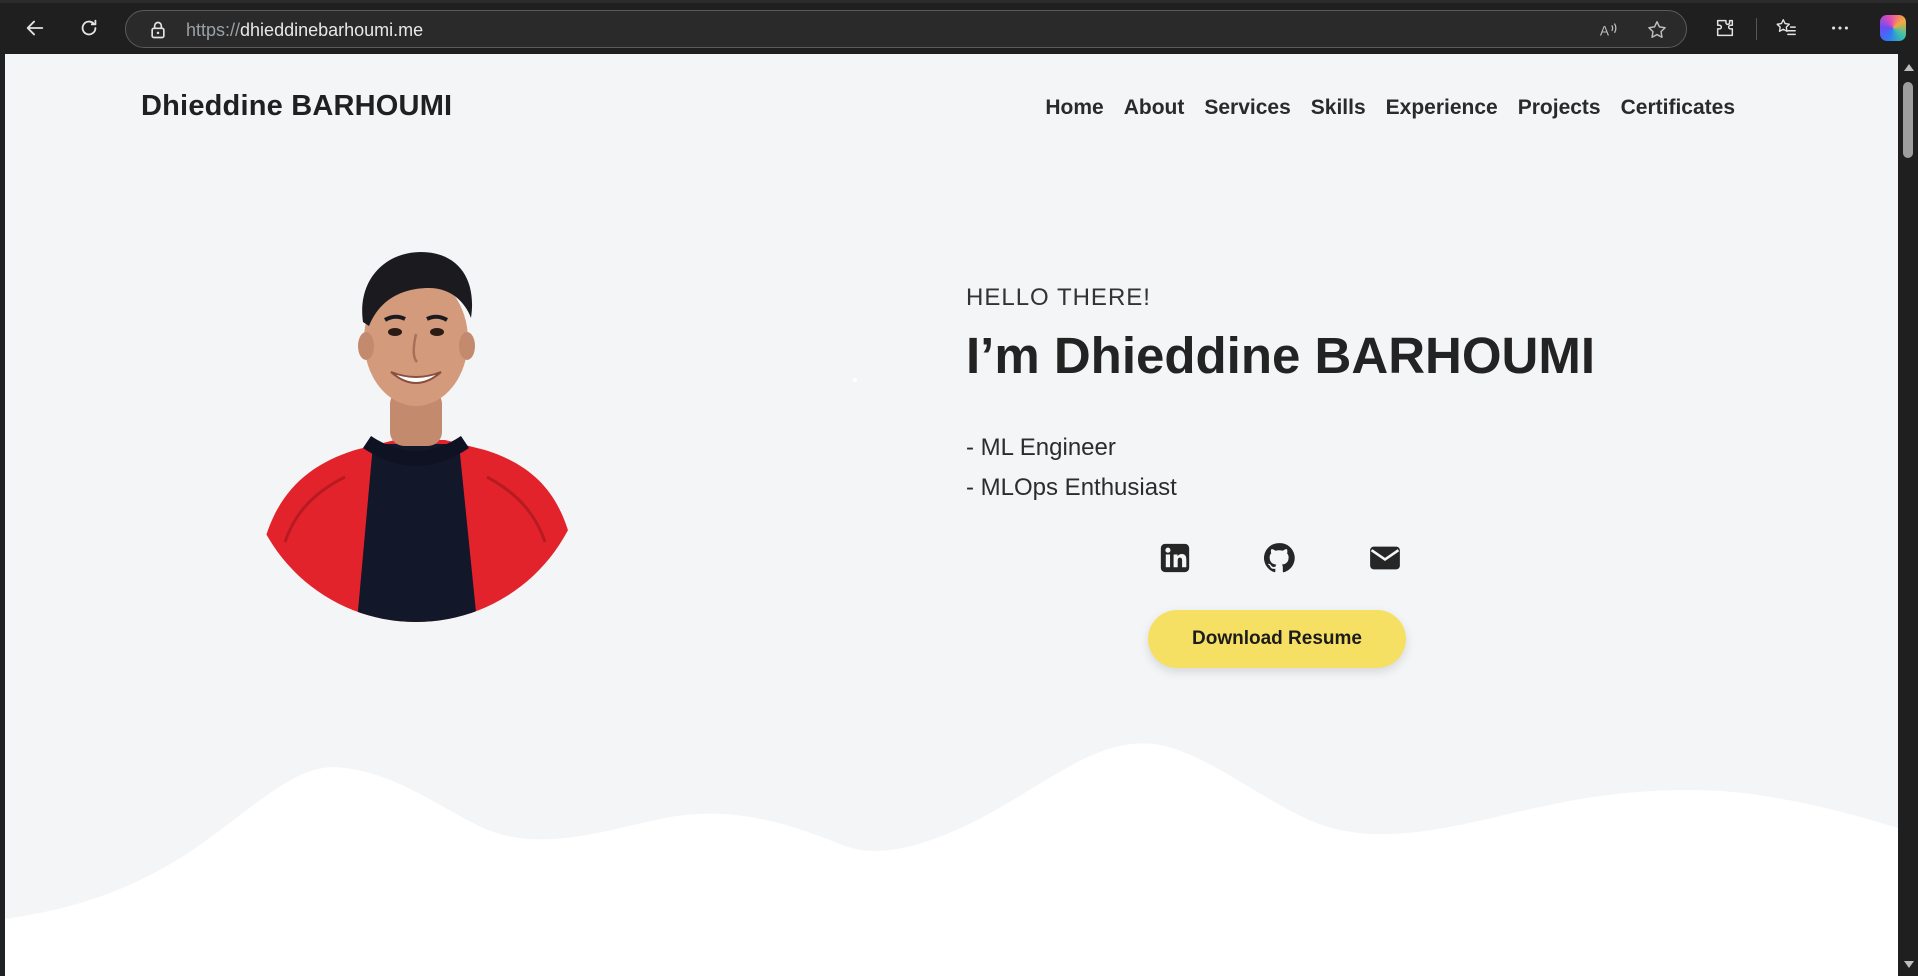 The image size is (1918, 976). Describe the element at coordinates (1247, 108) in the screenshot. I see `nav-services: Services` at that location.